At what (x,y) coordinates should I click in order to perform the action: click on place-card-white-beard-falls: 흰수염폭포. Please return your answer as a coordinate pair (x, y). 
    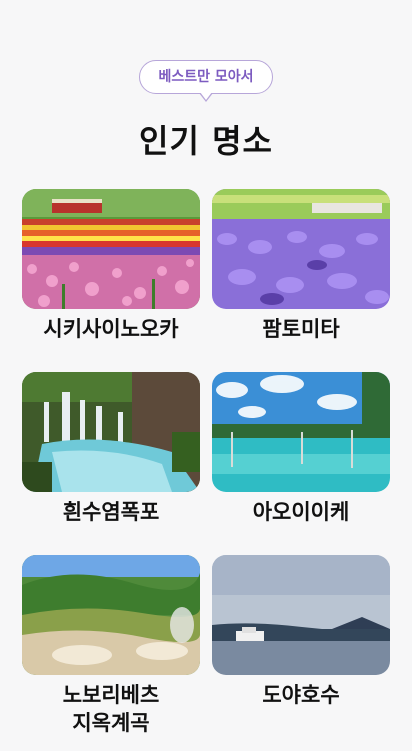
    Looking at the image, I should click on (111, 463).